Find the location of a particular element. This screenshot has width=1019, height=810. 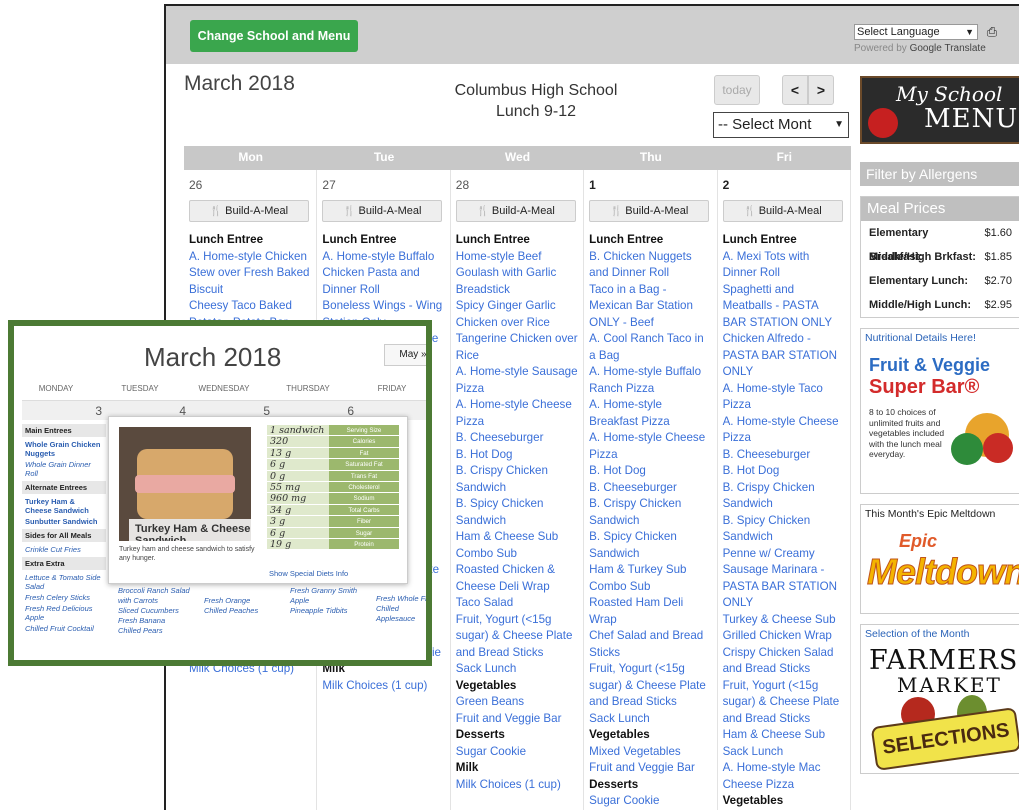

menu-item-link: A. Cool Ranch Taco in a Bag is located at coordinates (650, 347).